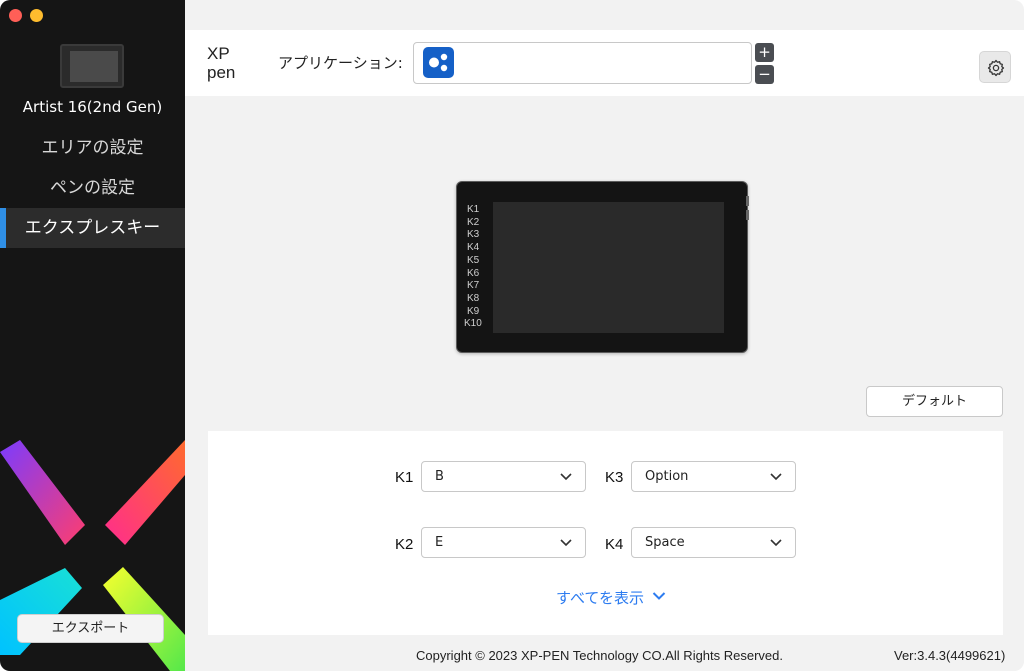 Image resolution: width=1024 pixels, height=671 pixels. Describe the element at coordinates (950, 655) in the screenshot. I see `version-text: Ver:3.4.3(4499621)` at that location.